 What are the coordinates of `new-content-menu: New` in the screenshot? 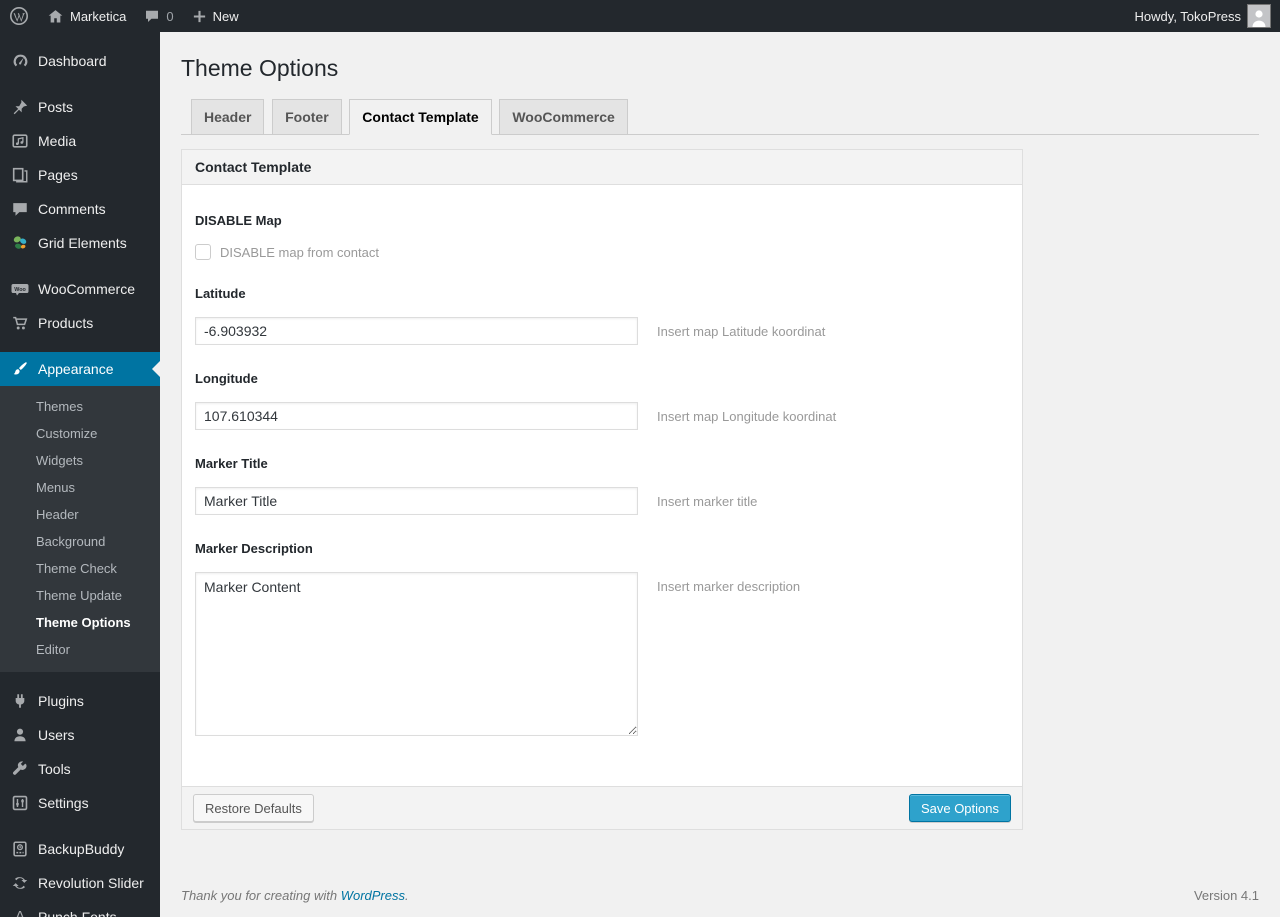 It's located at (215, 16).